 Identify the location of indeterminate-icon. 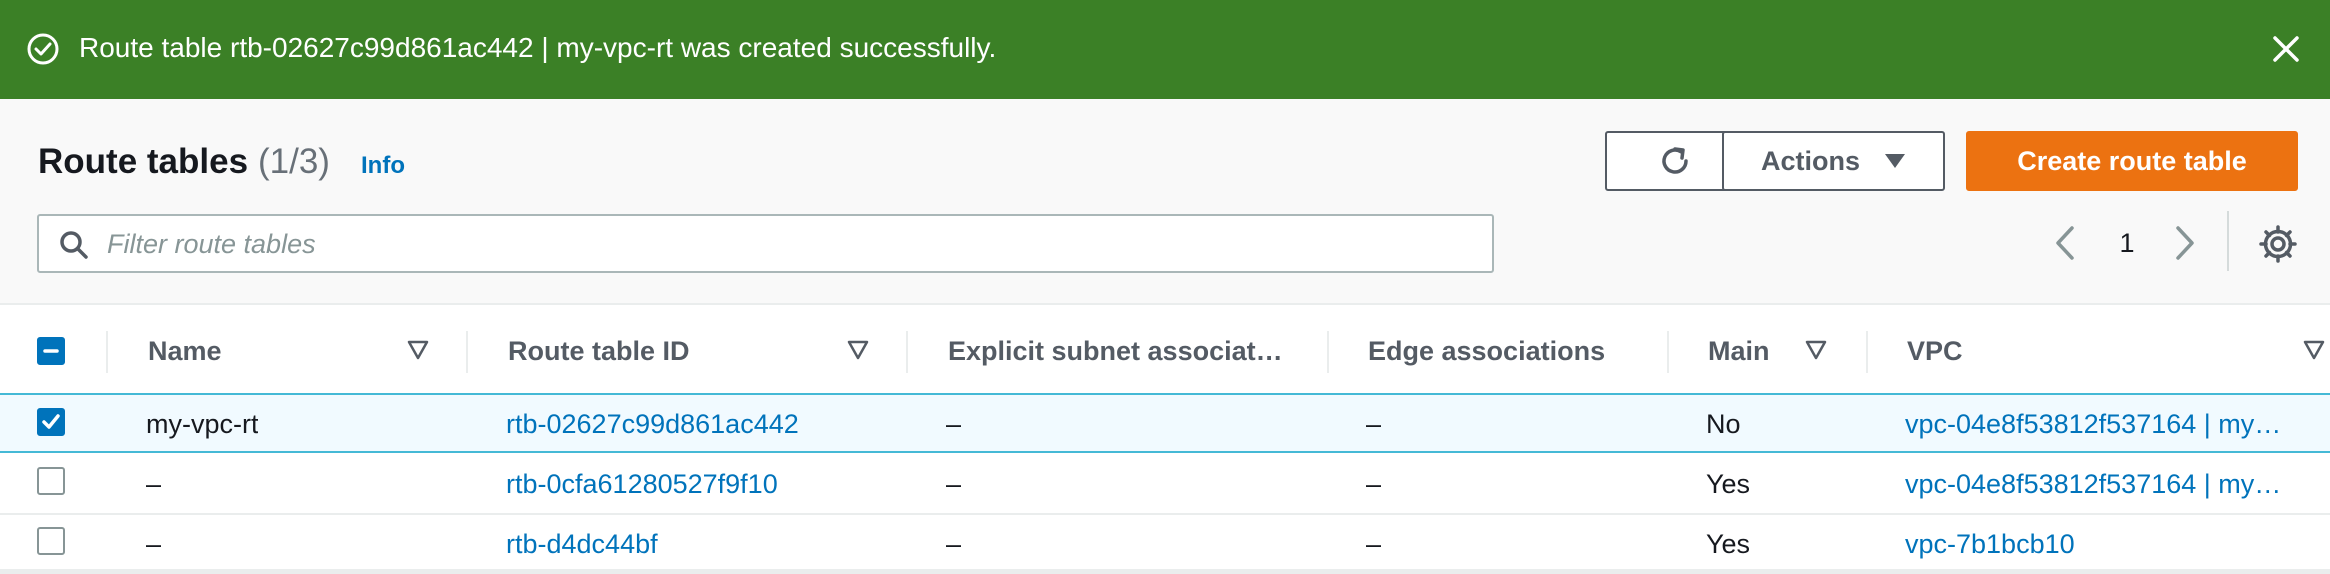
(51, 351).